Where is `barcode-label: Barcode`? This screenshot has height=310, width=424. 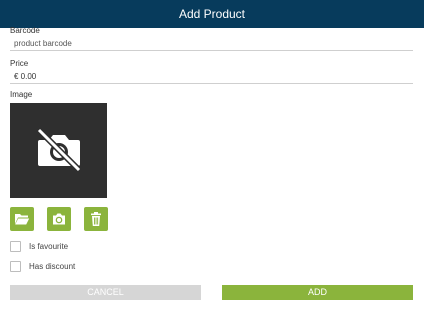 barcode-label: Barcode is located at coordinates (25, 30).